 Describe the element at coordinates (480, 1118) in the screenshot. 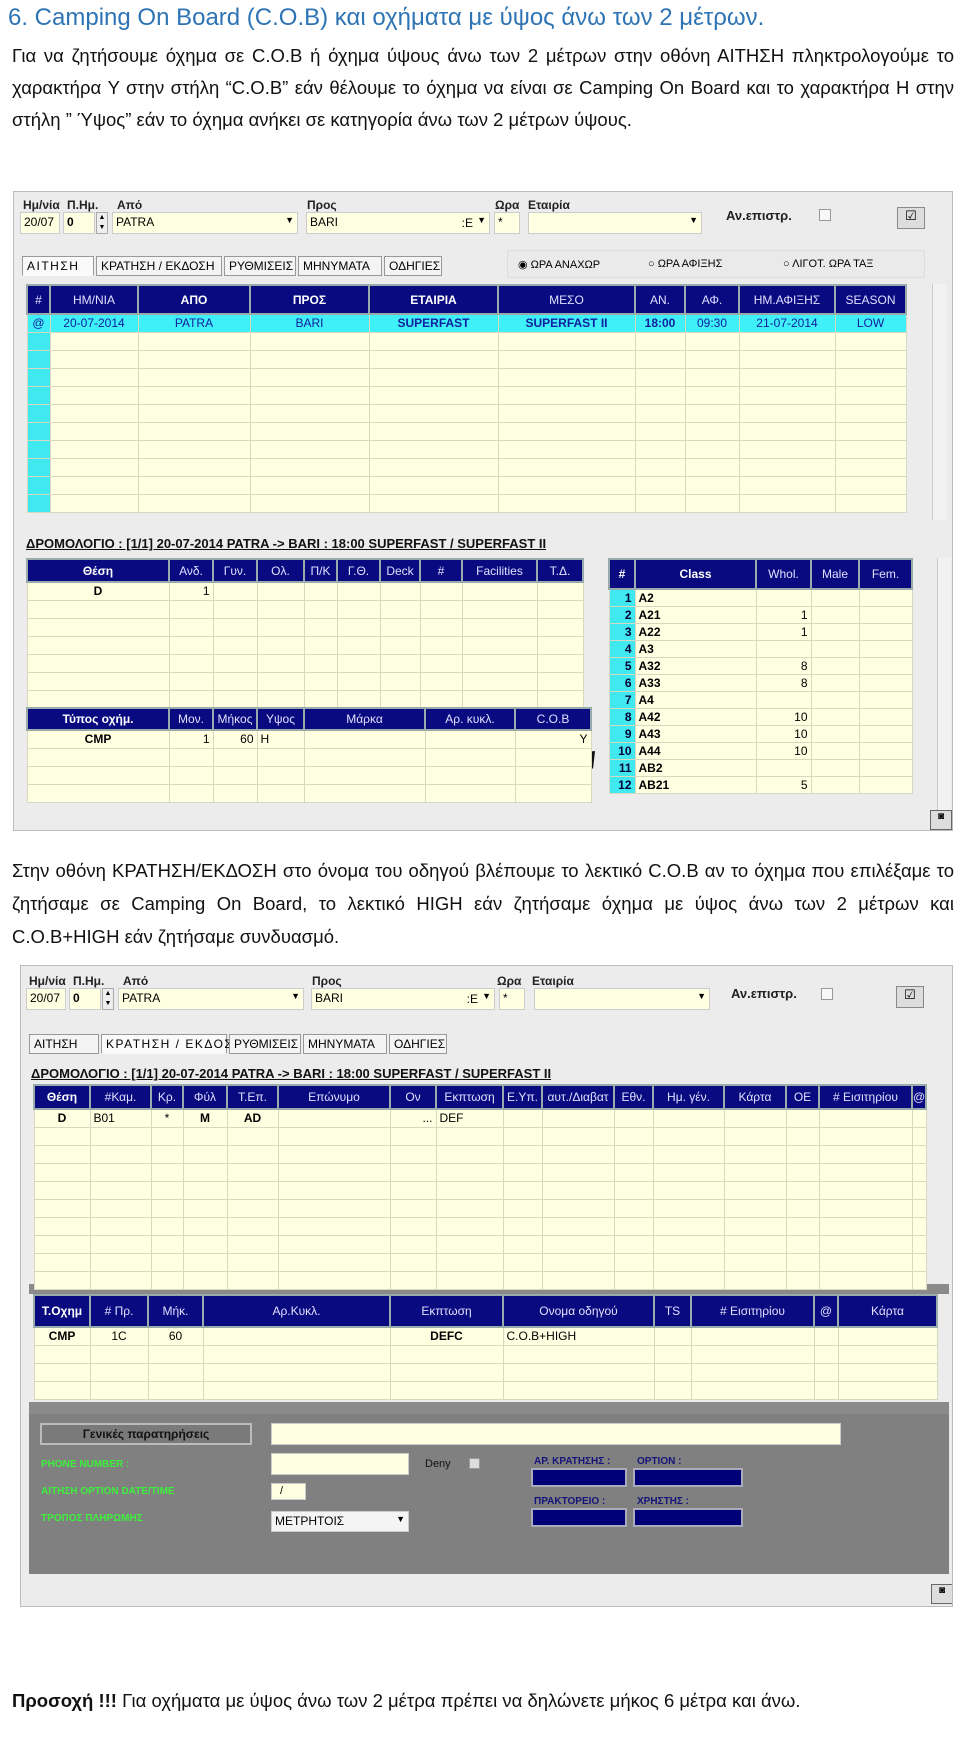

I see `table-row: D B01 * M AD... DEF` at that location.